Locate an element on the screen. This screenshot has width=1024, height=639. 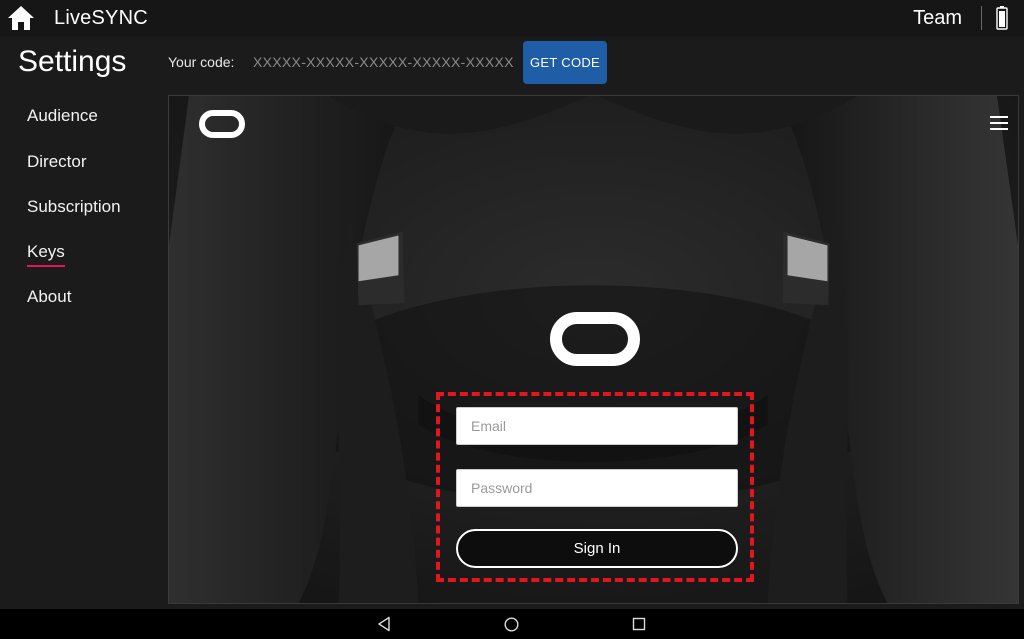
code-label: Your code: is located at coordinates (201, 62).